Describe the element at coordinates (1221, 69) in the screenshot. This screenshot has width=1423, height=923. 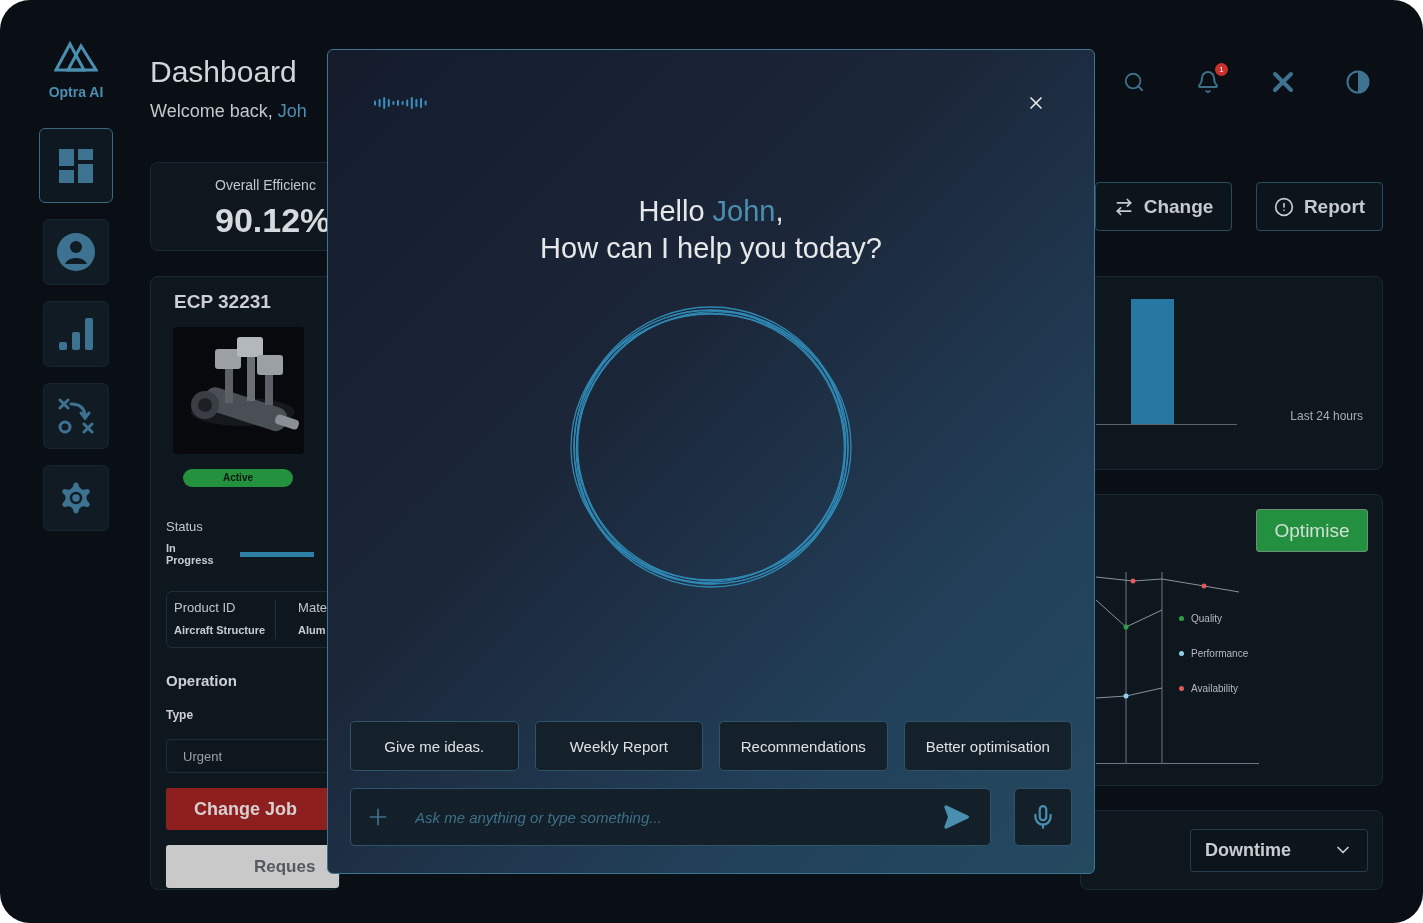
I see `notification-badge: 1` at that location.